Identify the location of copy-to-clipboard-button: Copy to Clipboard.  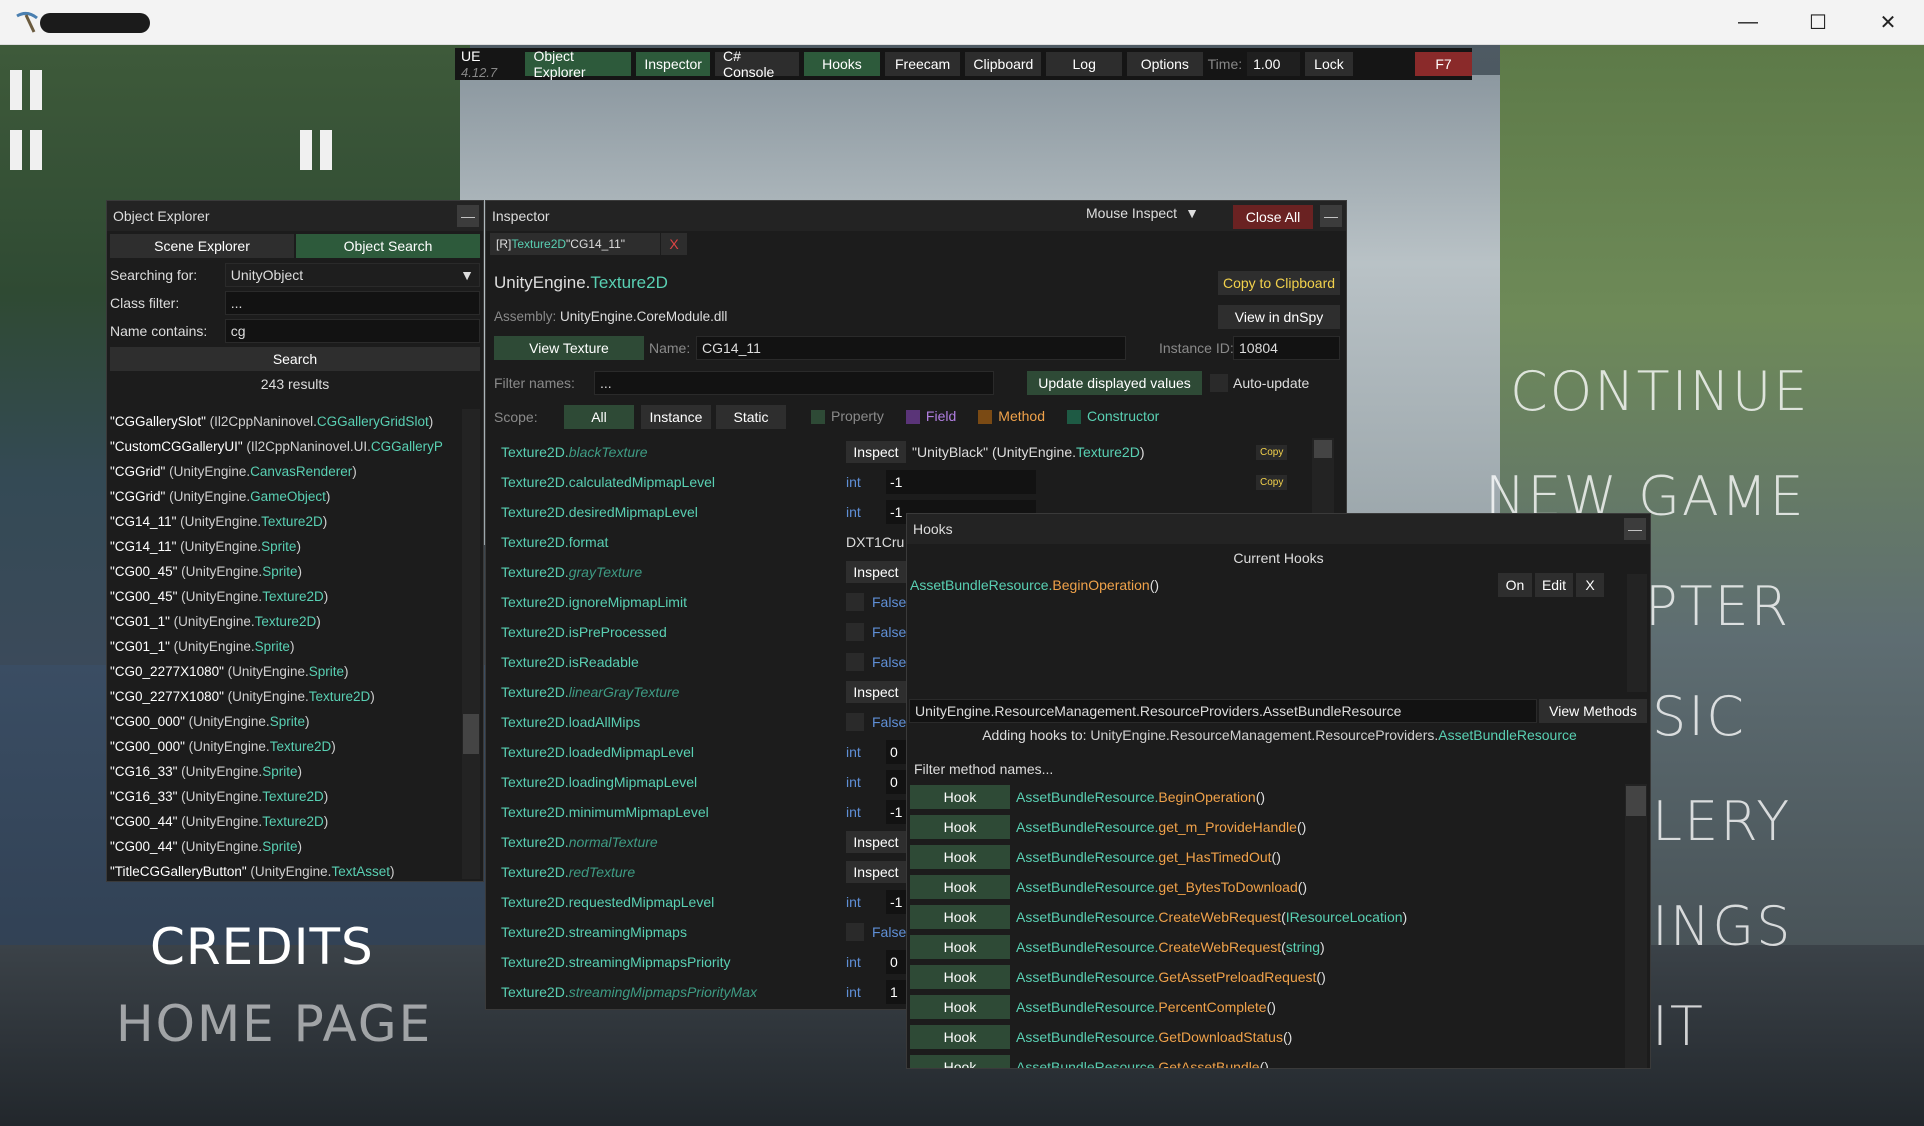
(1279, 283).